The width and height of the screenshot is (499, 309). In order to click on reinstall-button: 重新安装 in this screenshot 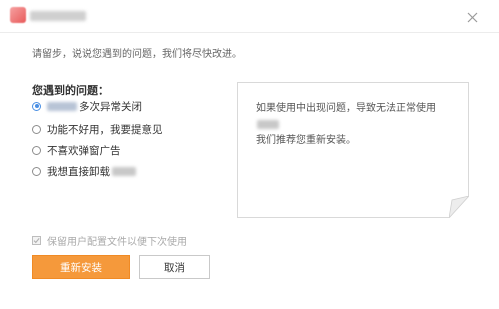, I will do `click(81, 267)`.